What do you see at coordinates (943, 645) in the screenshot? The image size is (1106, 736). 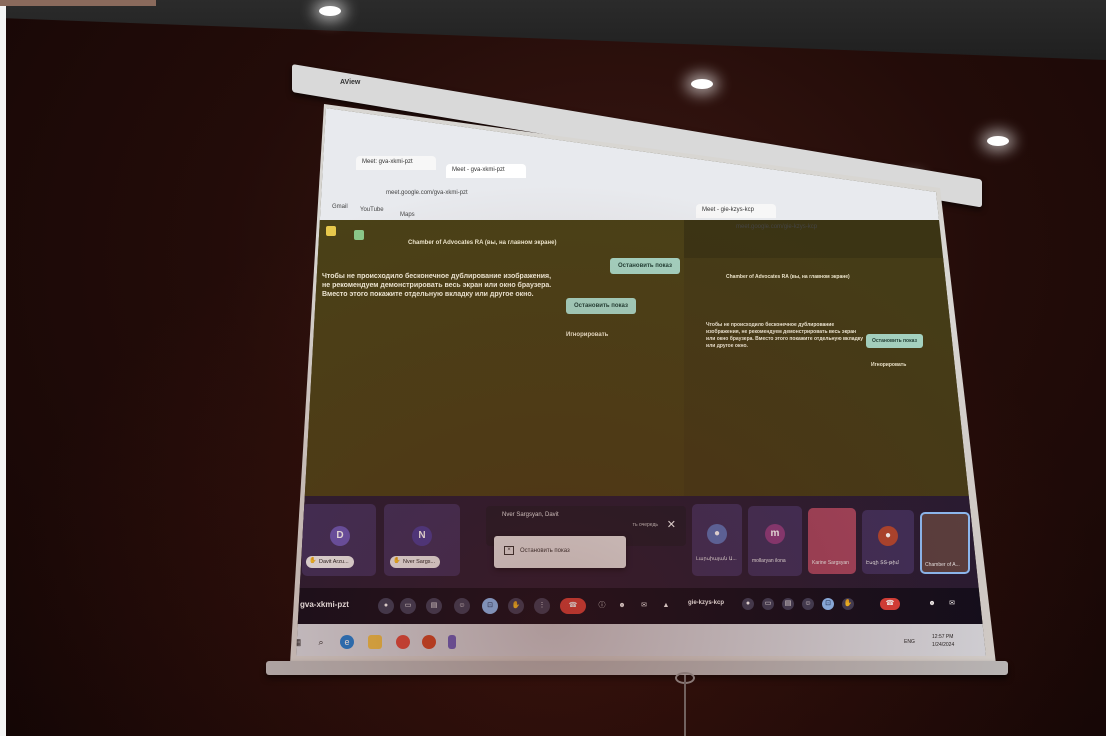 I see `tray-date: 1/24/2024` at bounding box center [943, 645].